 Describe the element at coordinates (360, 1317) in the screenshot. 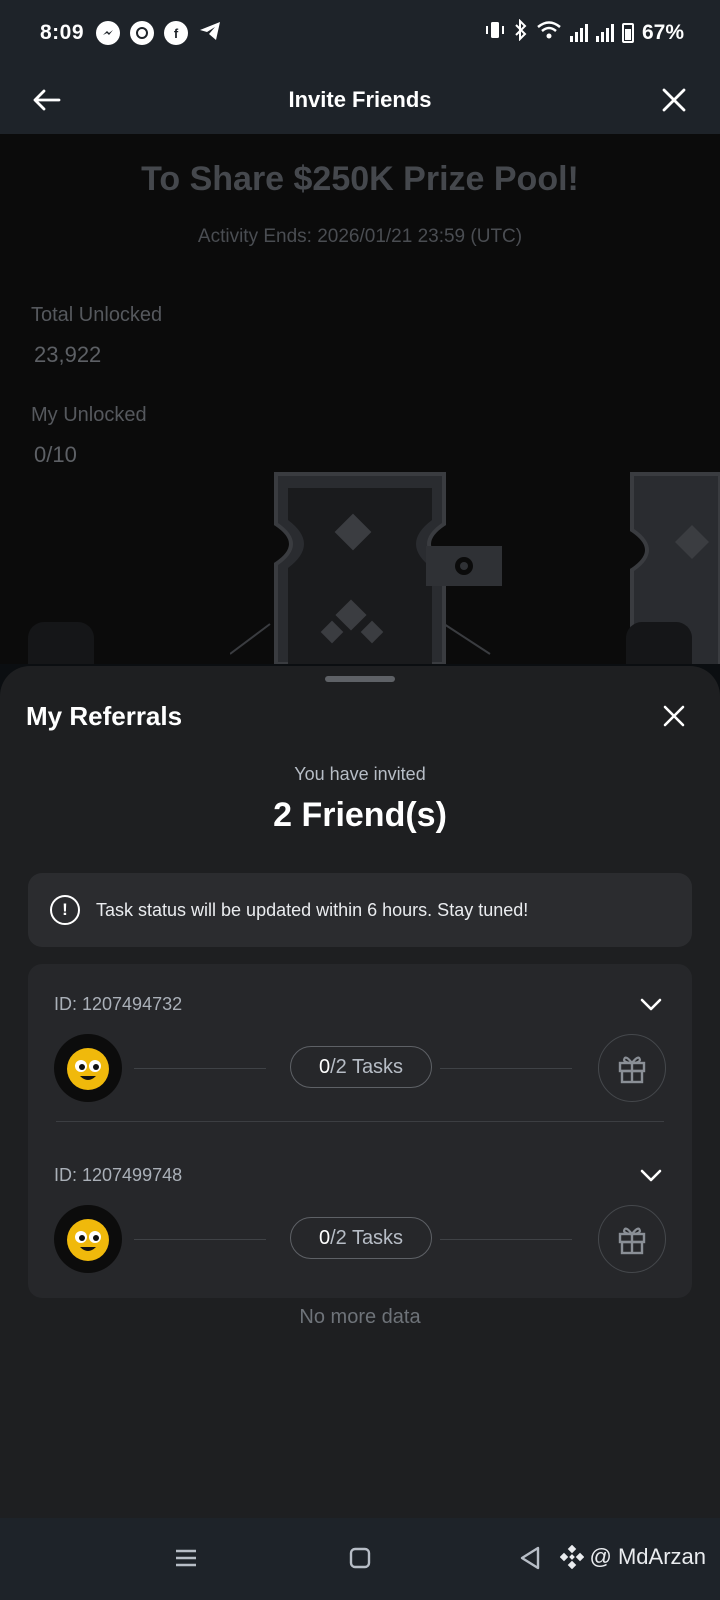

I see `no-more-data: No more data` at that location.